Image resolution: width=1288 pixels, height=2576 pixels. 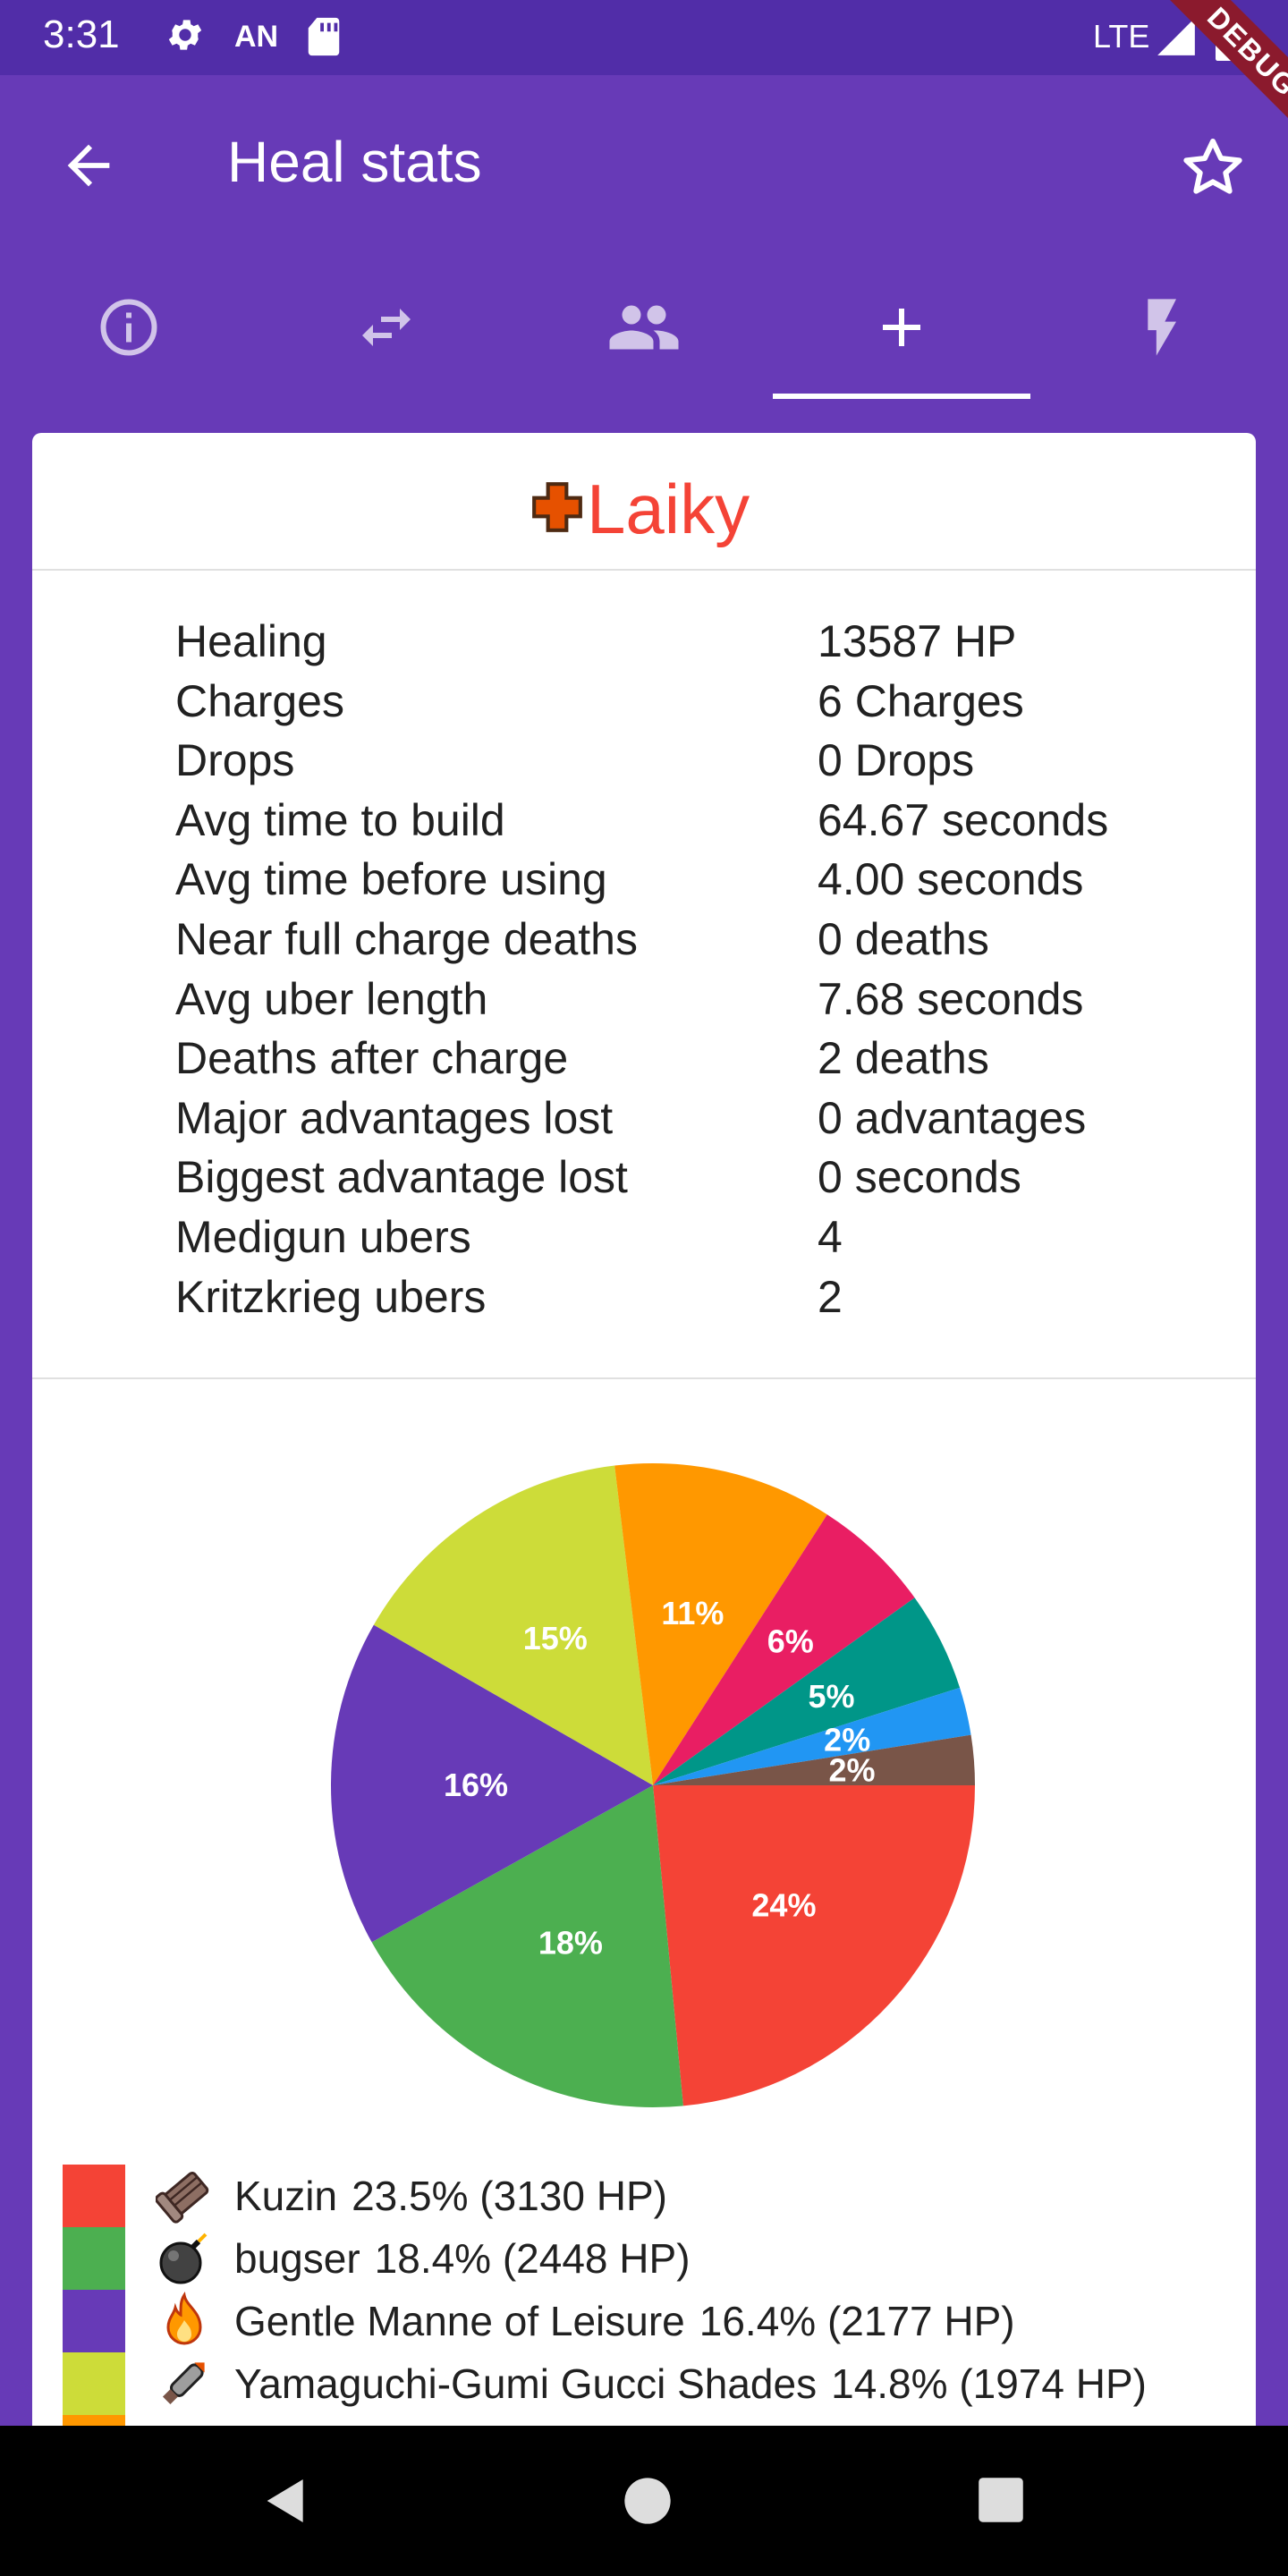 What do you see at coordinates (256, 37) in the screenshot?
I see `status-carrier: AN` at bounding box center [256, 37].